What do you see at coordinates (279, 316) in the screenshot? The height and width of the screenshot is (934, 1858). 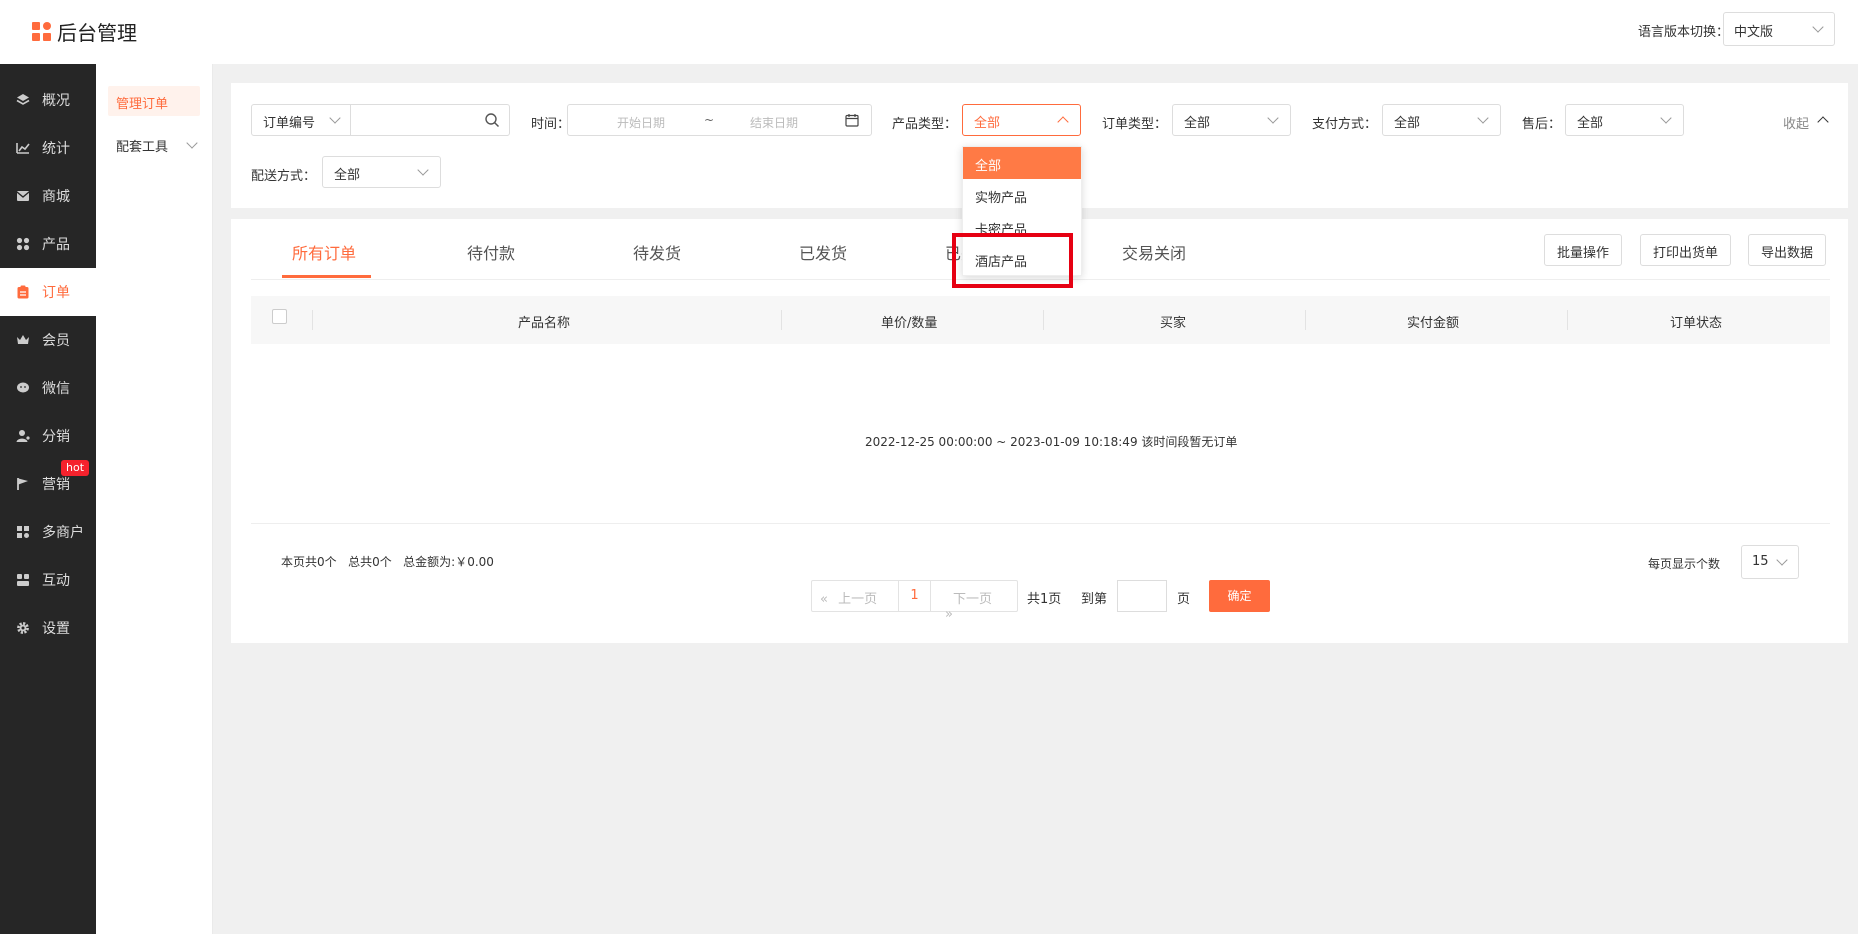 I see `select-all-checkbox` at bounding box center [279, 316].